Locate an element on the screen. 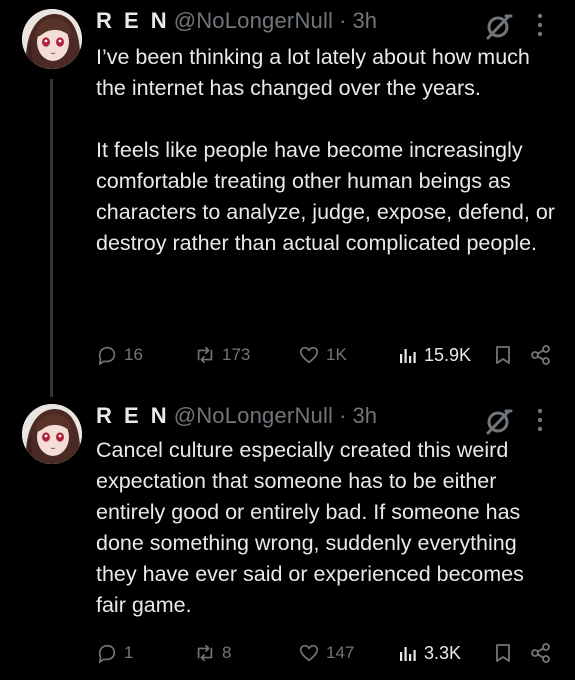  reply-count: 16 is located at coordinates (133, 354).